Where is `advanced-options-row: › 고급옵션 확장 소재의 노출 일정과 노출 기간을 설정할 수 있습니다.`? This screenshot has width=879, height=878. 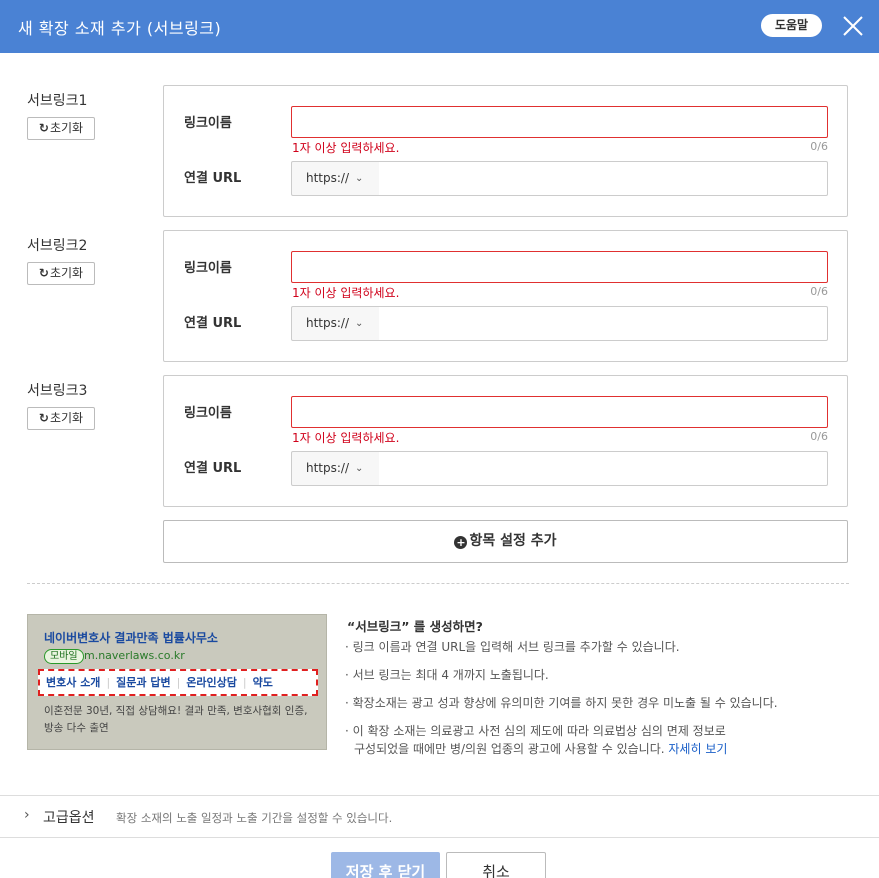 advanced-options-row: › 고급옵션 확장 소재의 노출 일정과 노출 기간을 설정할 수 있습니다. is located at coordinates (439, 816).